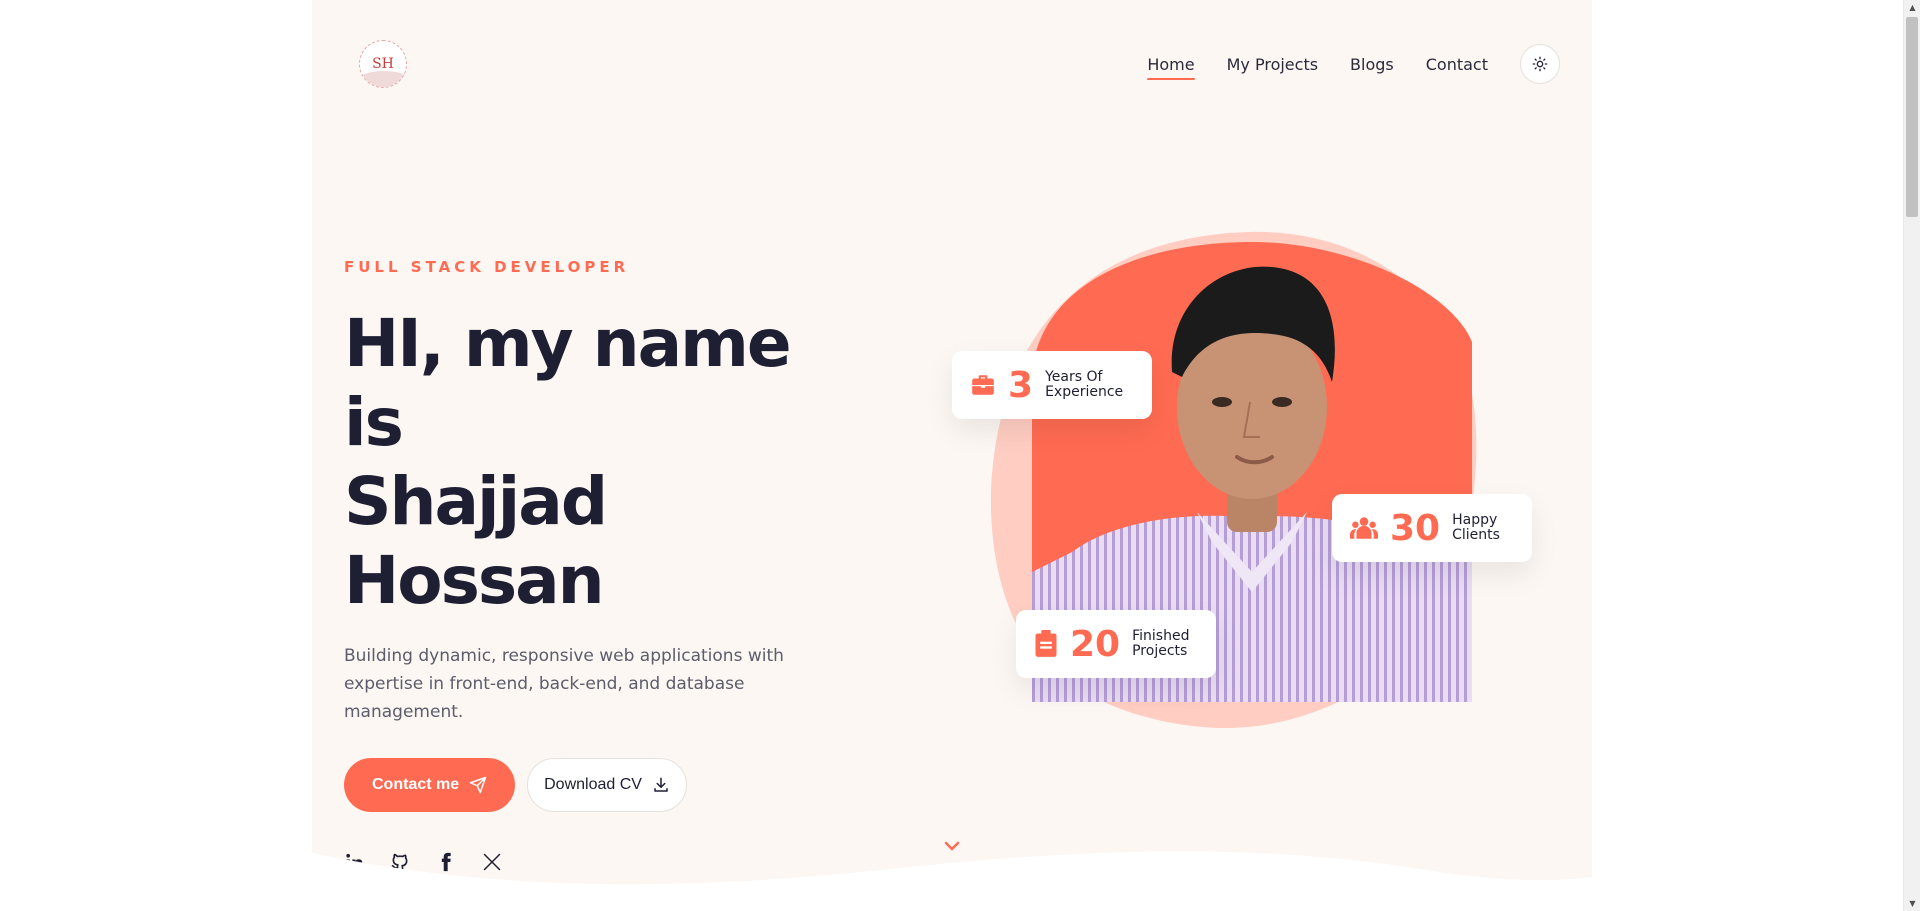 The width and height of the screenshot is (1920, 911). I want to click on stat-number: 3, so click(1021, 385).